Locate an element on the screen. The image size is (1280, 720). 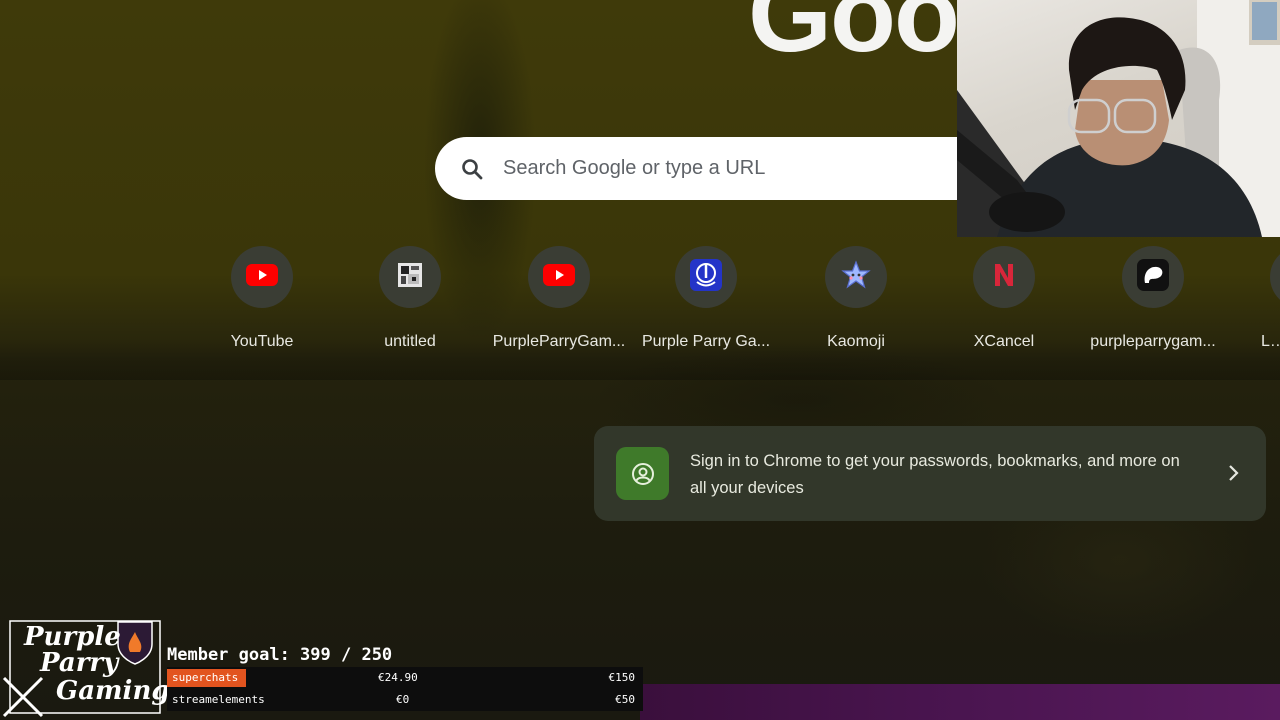
google-logo: Goo is located at coordinates (854, 37).